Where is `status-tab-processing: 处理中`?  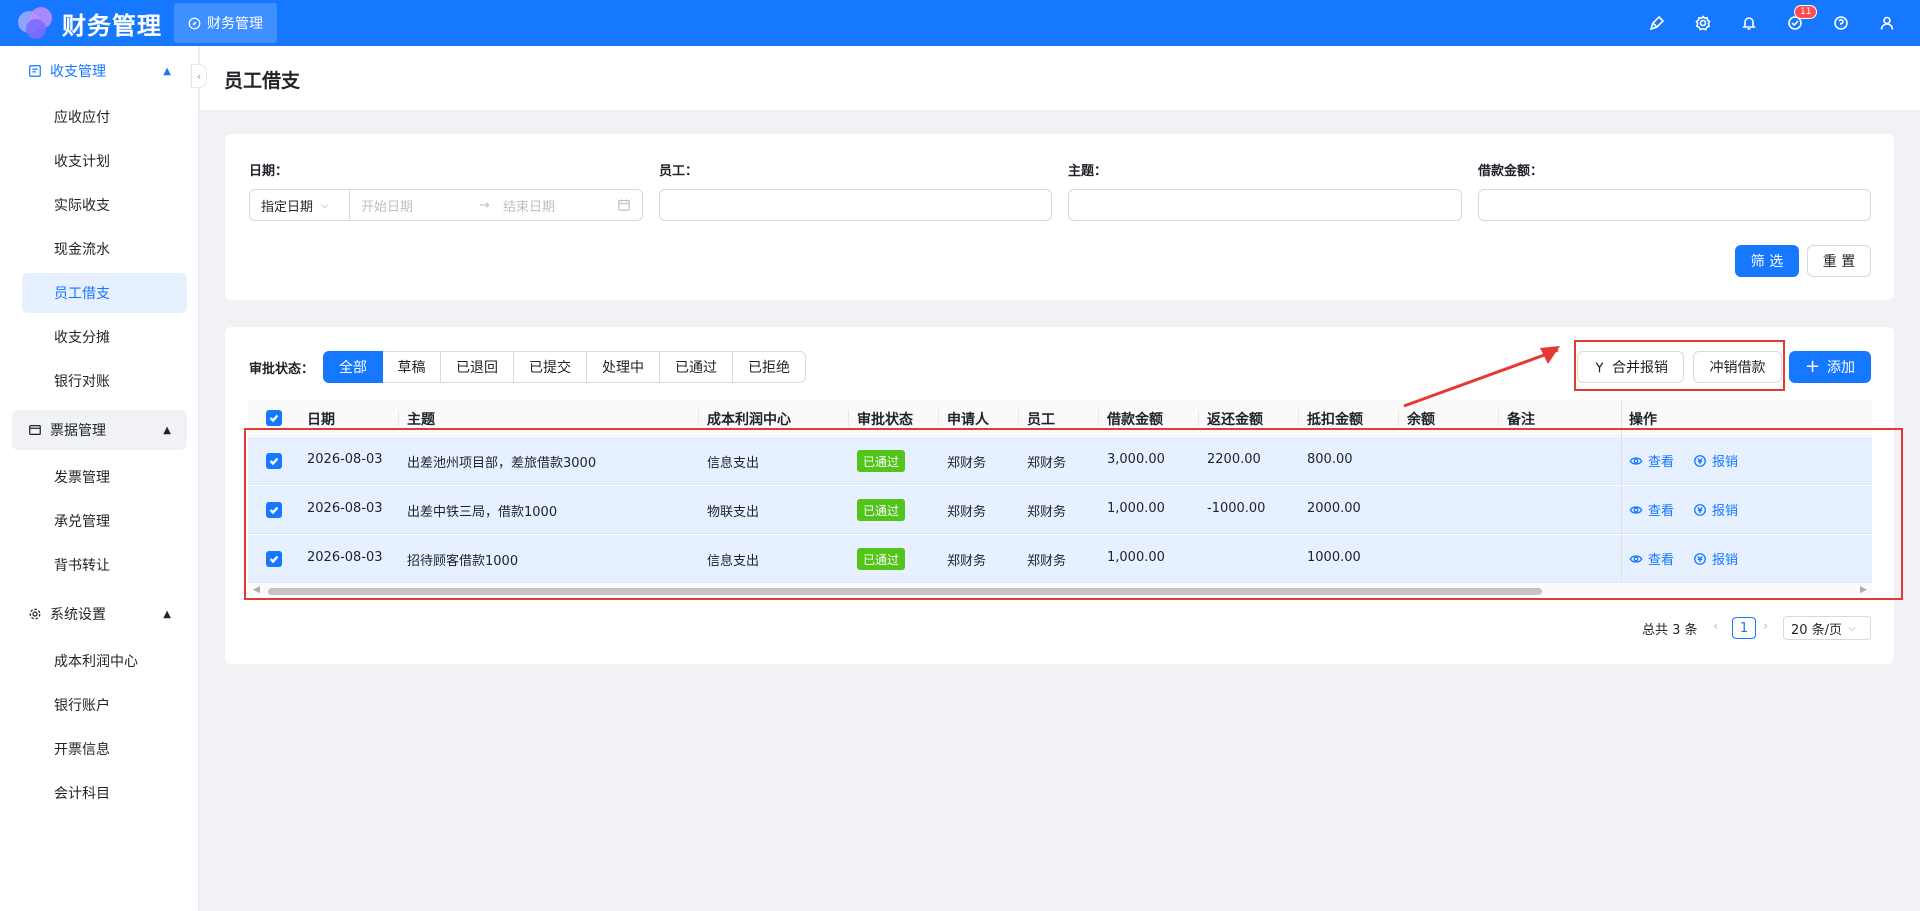 status-tab-processing: 处理中 is located at coordinates (623, 367).